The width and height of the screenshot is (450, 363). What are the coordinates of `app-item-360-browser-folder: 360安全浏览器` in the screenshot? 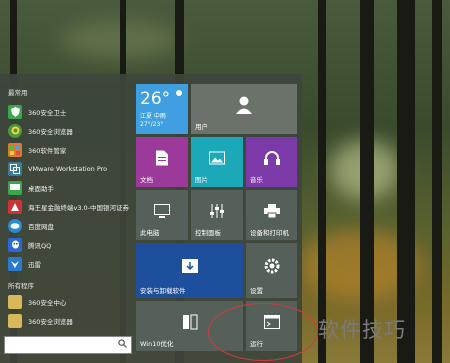 It's located at (66, 320).